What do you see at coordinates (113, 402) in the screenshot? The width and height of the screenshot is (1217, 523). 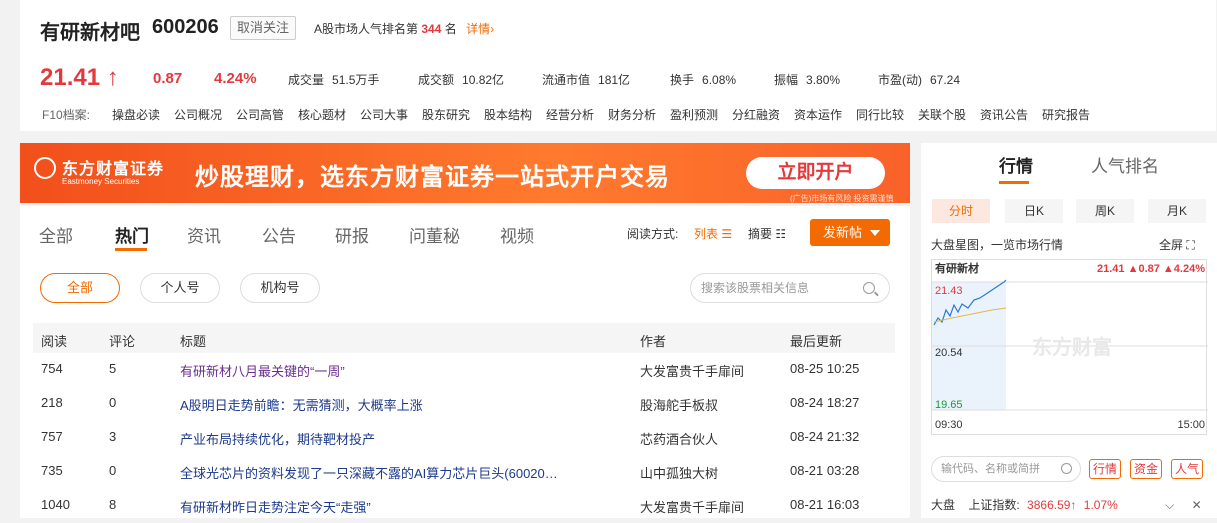 I see `row-comments: 0` at bounding box center [113, 402].